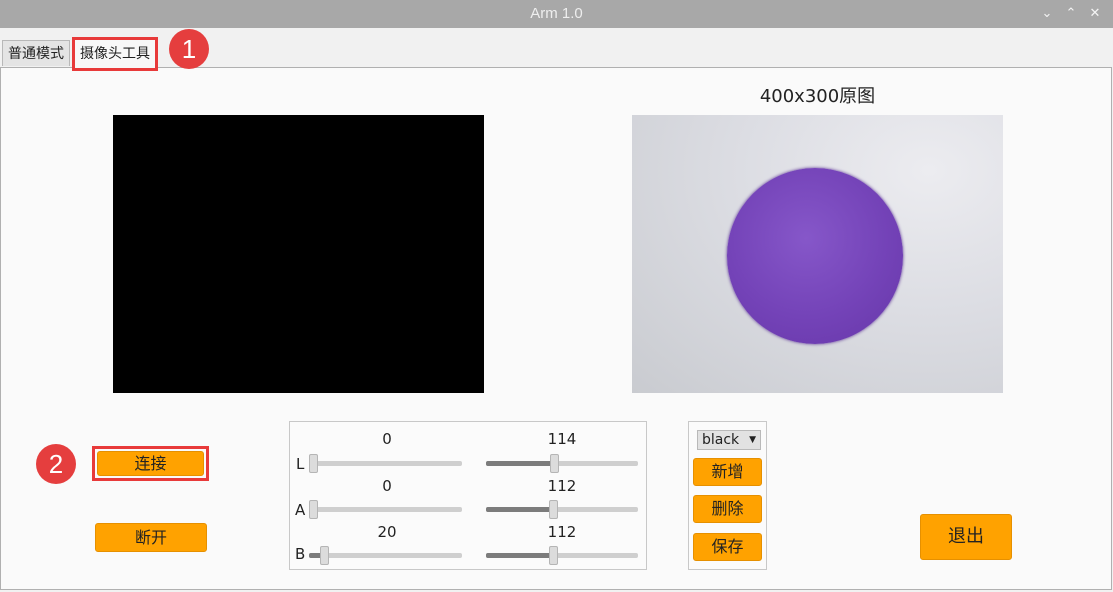 This screenshot has height=592, width=1113. I want to click on l-max-slider-handle, so click(554, 463).